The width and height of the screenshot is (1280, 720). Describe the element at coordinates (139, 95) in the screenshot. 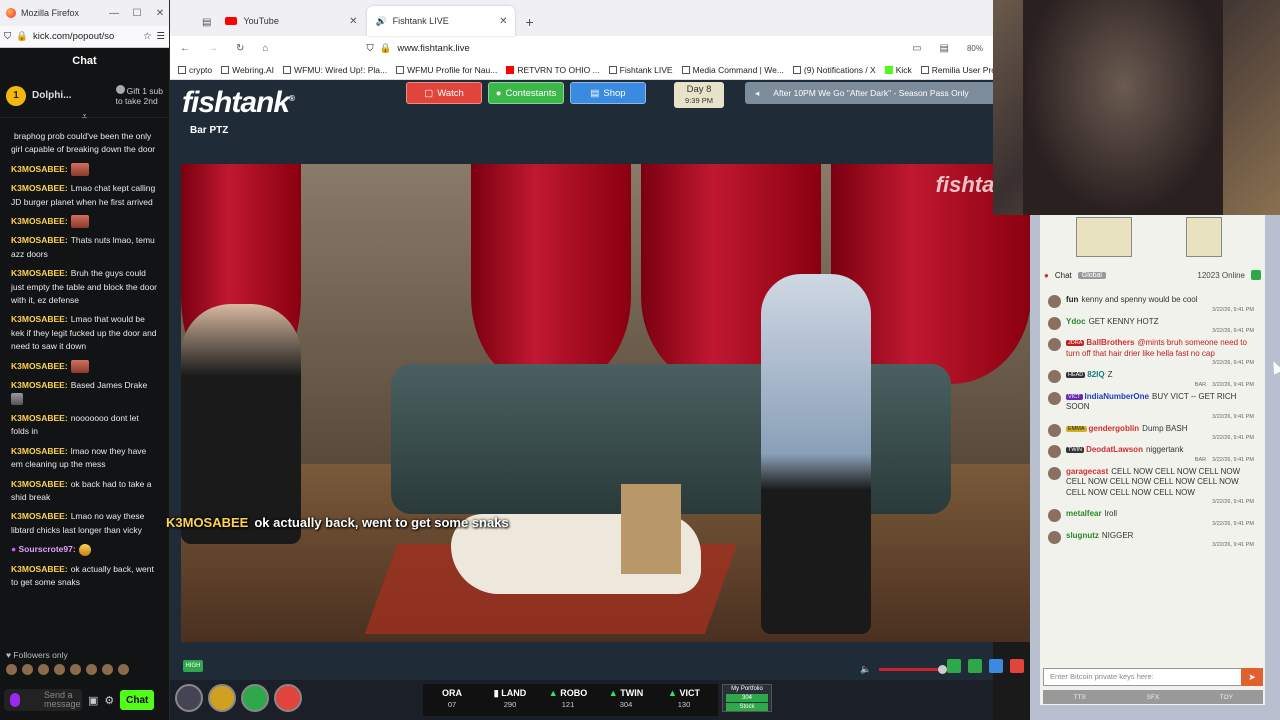

I see `gift-sub-prompt: Gift 1 sub to take 2nd` at that location.